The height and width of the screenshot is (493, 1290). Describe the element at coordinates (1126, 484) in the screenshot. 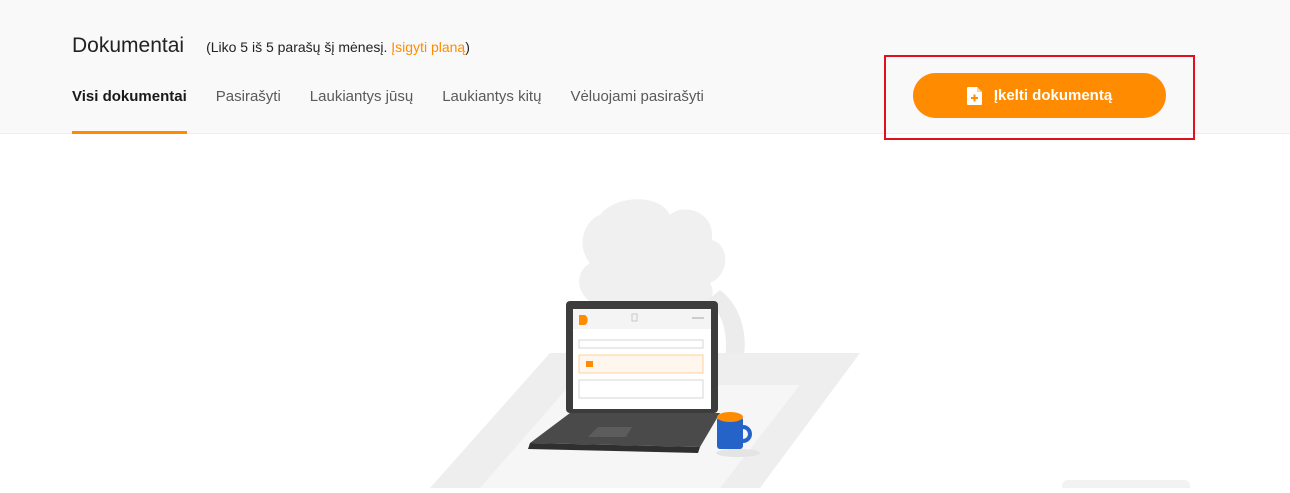

I see `background-shape` at that location.